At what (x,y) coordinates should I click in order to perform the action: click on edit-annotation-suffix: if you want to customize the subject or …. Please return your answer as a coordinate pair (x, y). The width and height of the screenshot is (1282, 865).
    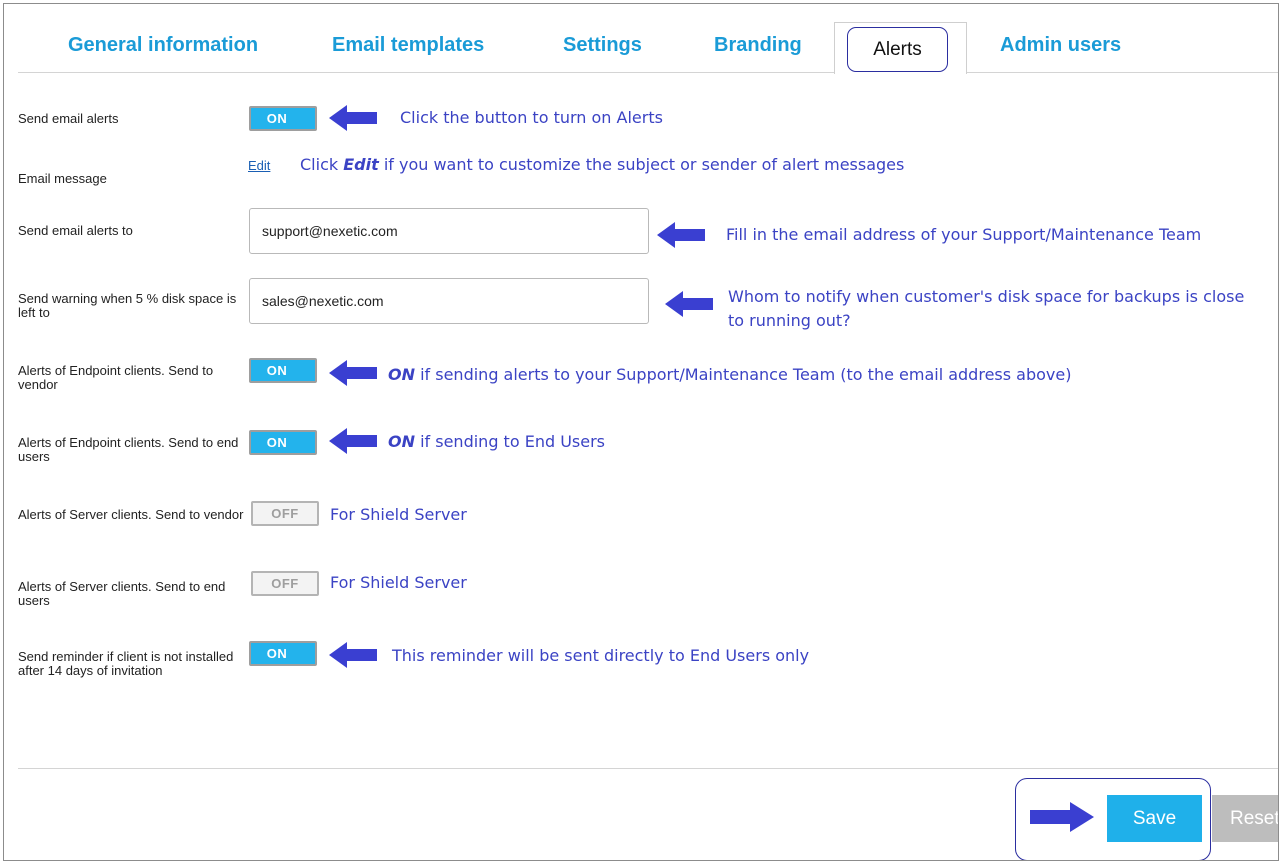
    Looking at the image, I should click on (641, 164).